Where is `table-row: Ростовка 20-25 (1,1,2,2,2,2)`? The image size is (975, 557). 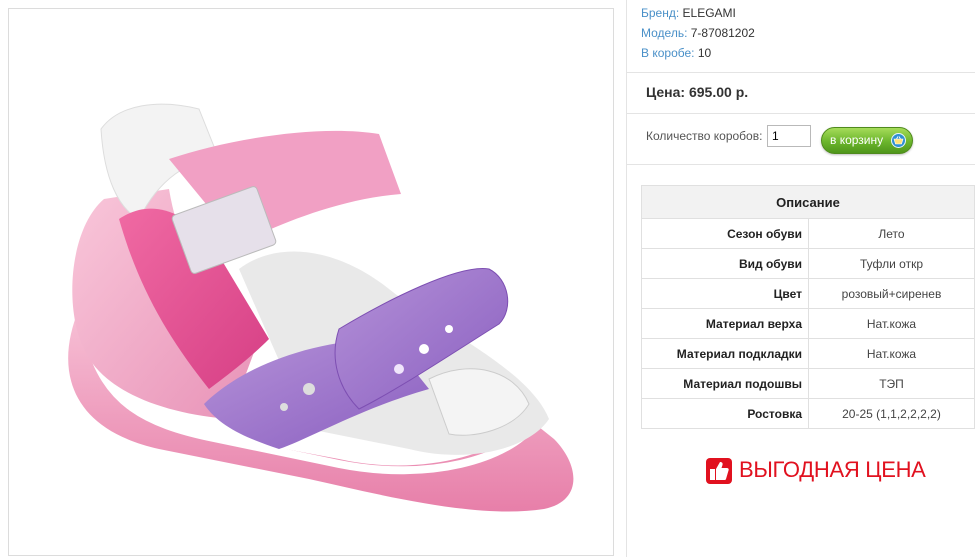
table-row: Ростовка 20-25 (1,1,2,2,2,2) is located at coordinates (808, 413).